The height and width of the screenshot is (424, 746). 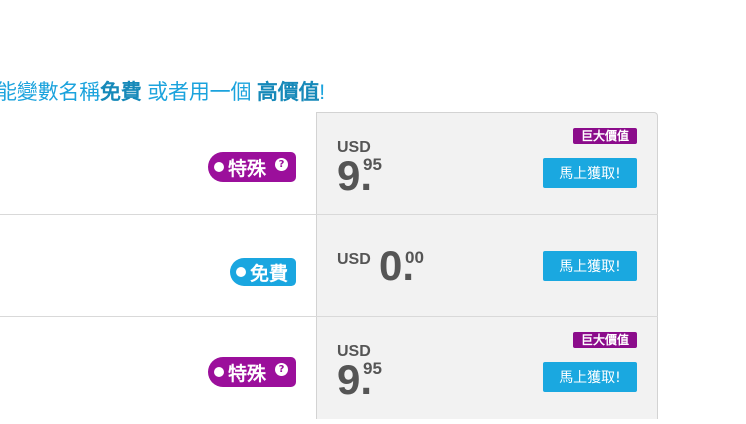 I want to click on page-heading: 能變數名稱免費 或者用一個 高價值!, so click(x=162, y=91).